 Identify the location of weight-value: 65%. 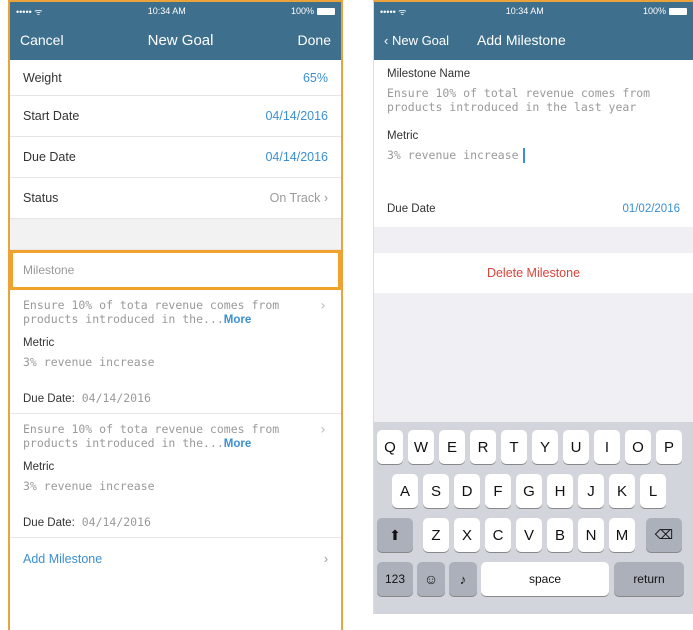
(315, 77).